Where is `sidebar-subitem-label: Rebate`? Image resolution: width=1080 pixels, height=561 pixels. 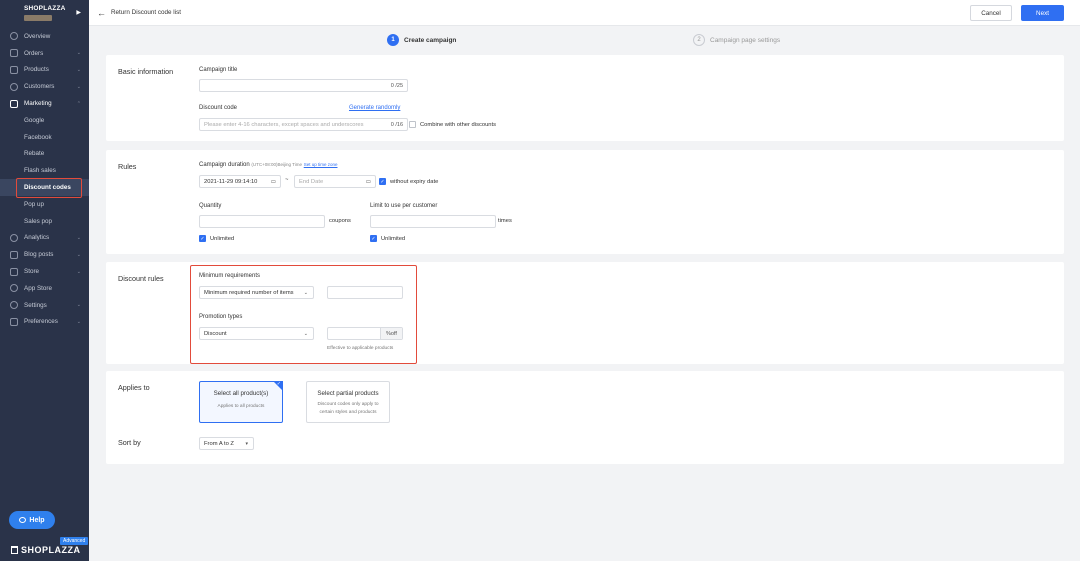 sidebar-subitem-label: Rebate is located at coordinates (34, 154).